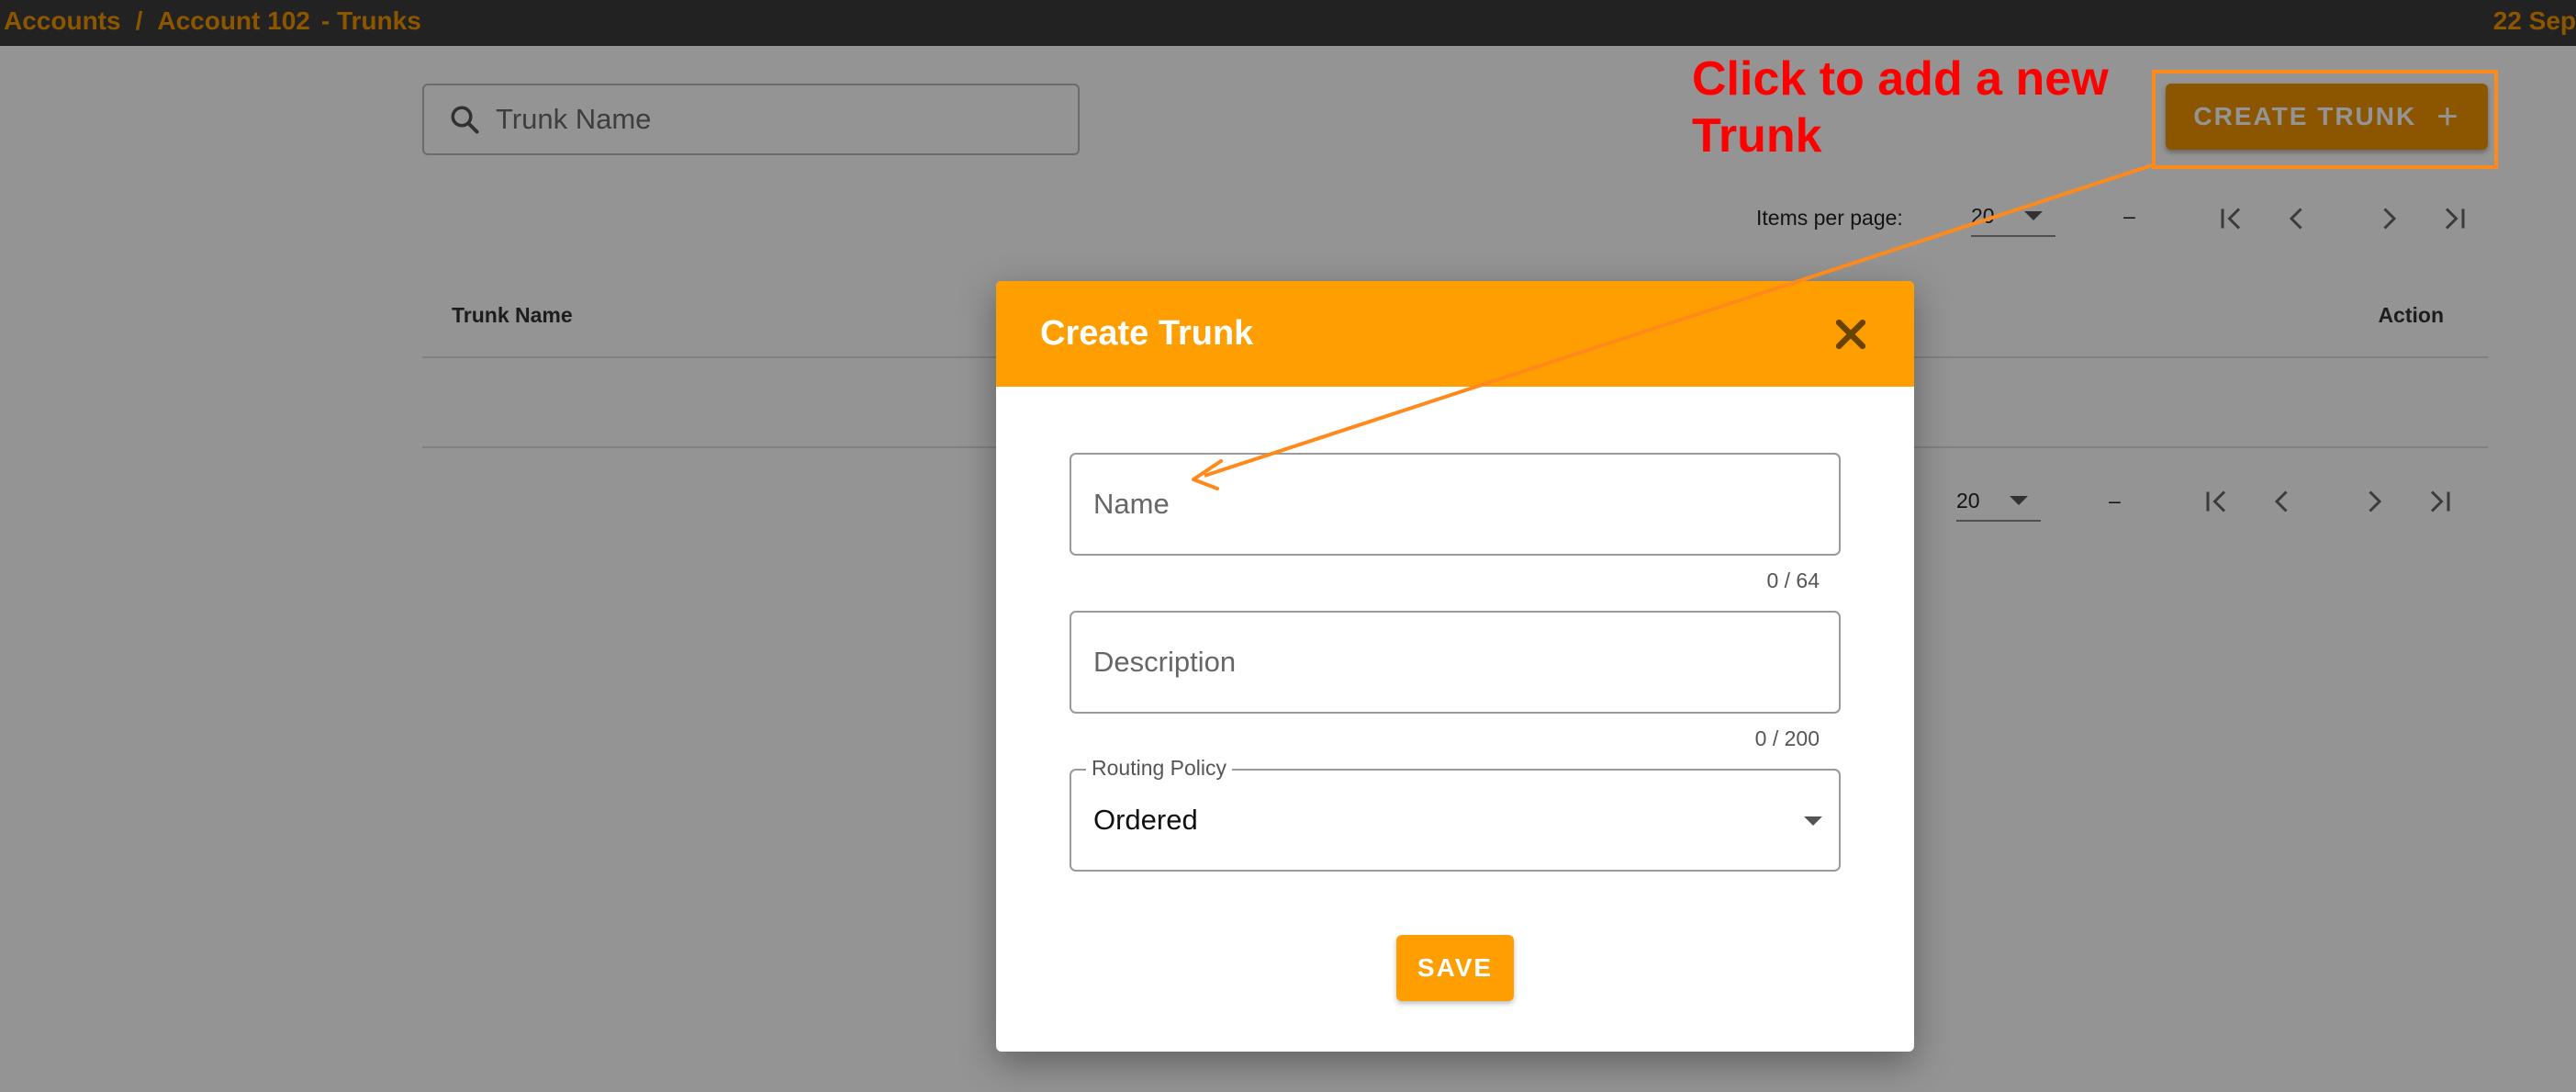  What do you see at coordinates (1455, 662) in the screenshot?
I see `description-field: Description` at bounding box center [1455, 662].